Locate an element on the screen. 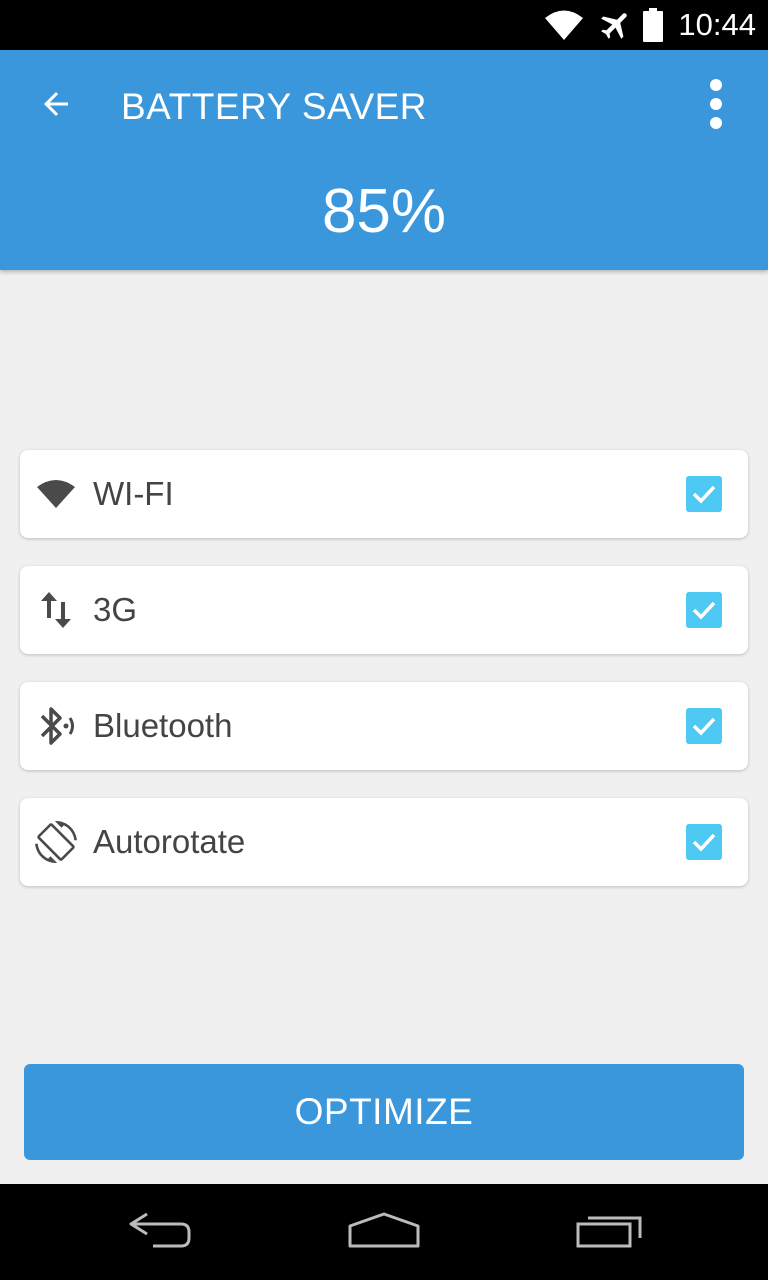  arrow-back-icon is located at coordinates (56, 106).